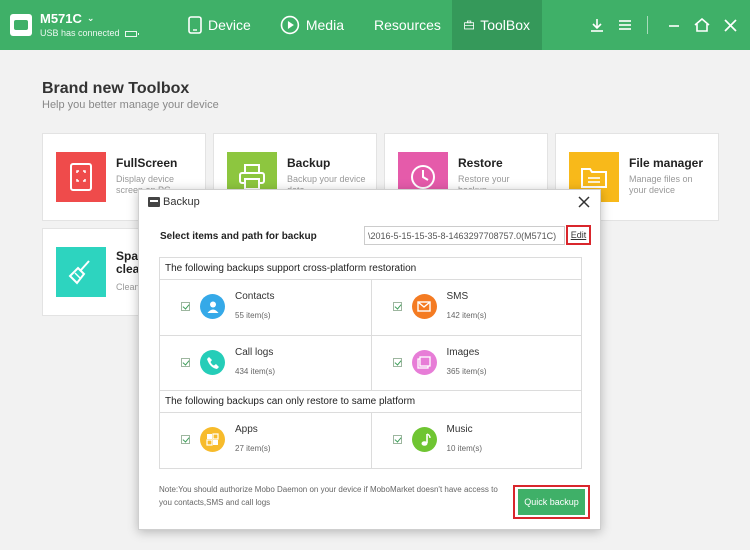 The height and width of the screenshot is (550, 750). I want to click on tool-name-file-manager: File manager, so click(666, 163).